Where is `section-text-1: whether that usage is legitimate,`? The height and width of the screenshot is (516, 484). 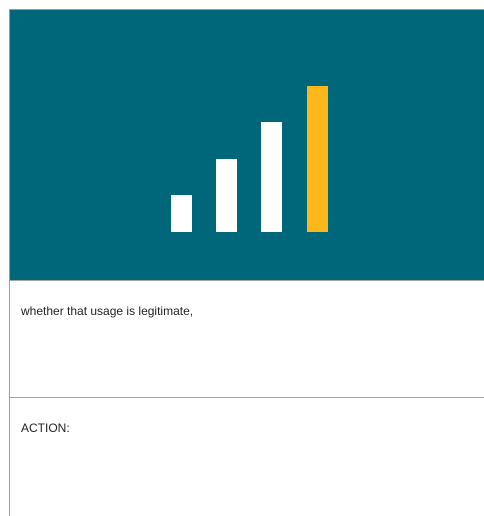 section-text-1: whether that usage is legitimate, is located at coordinates (107, 311).